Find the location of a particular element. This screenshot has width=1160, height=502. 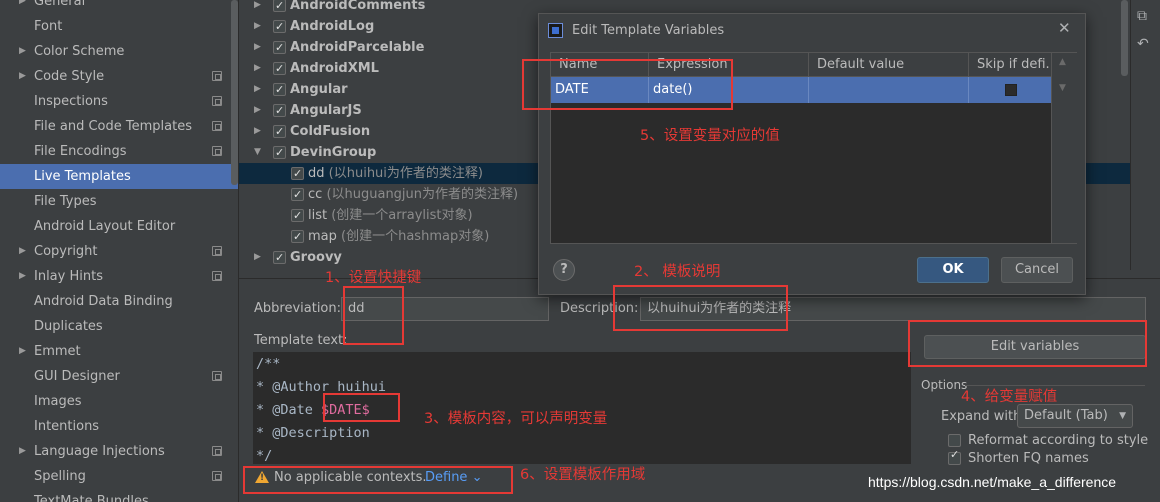

group-label: AndroidParcelable is located at coordinates (357, 47).